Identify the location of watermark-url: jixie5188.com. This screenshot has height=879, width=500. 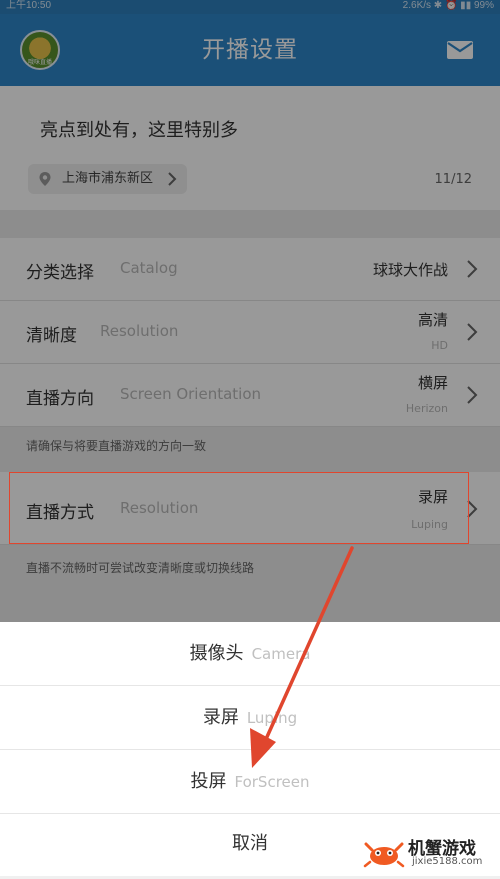
(447, 861).